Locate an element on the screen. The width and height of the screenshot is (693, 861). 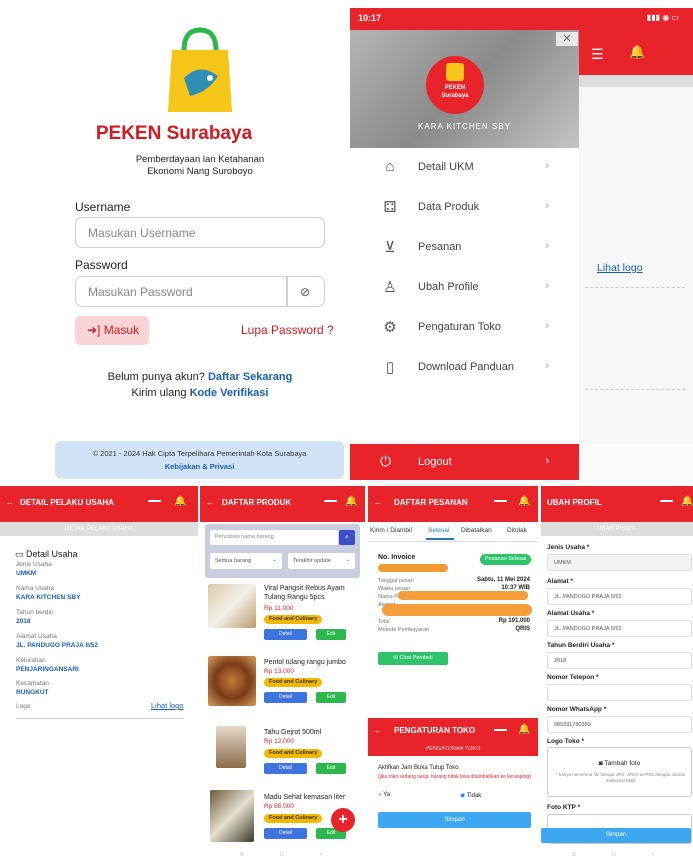
tab-dibatalkan: Dibatalkan is located at coordinates (476, 530).